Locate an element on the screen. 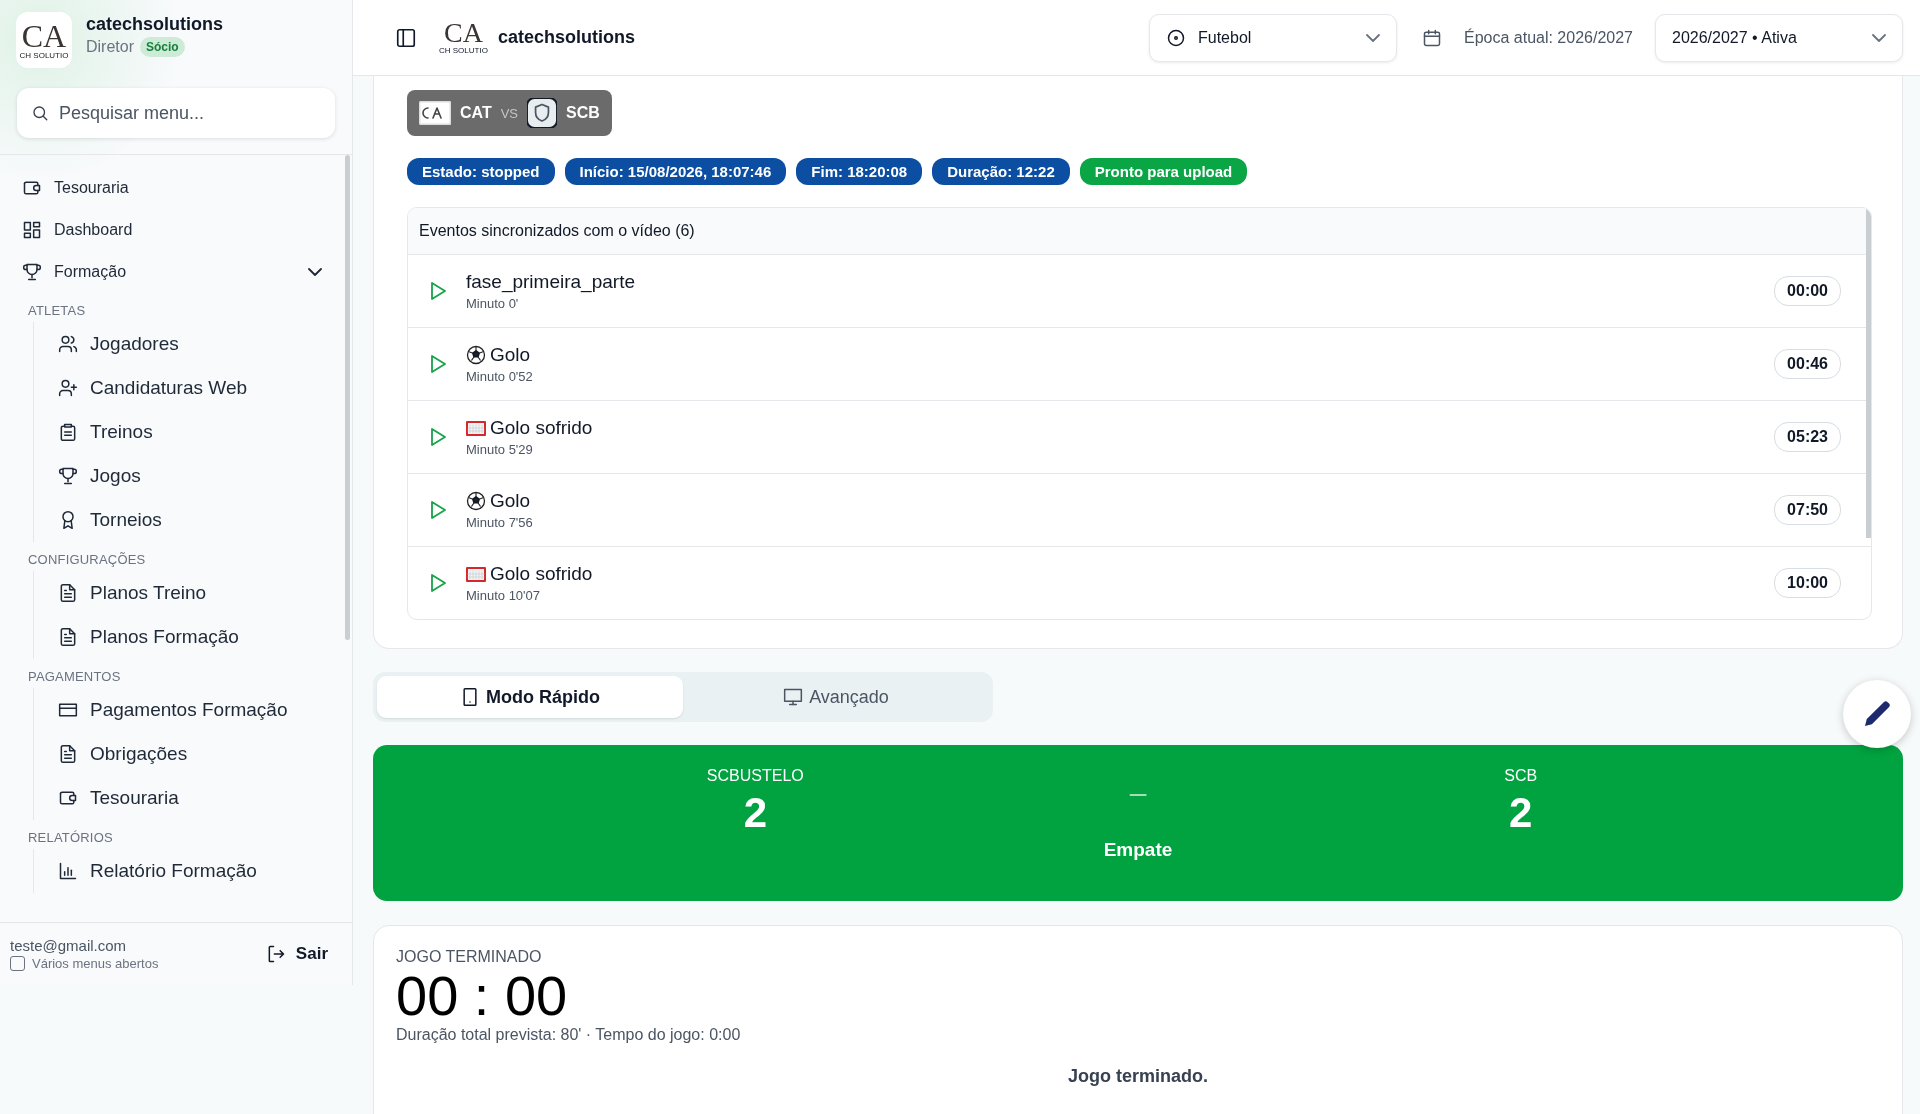 The width and height of the screenshot is (1920, 1114). menu-item: Jogadores is located at coordinates (205, 344).